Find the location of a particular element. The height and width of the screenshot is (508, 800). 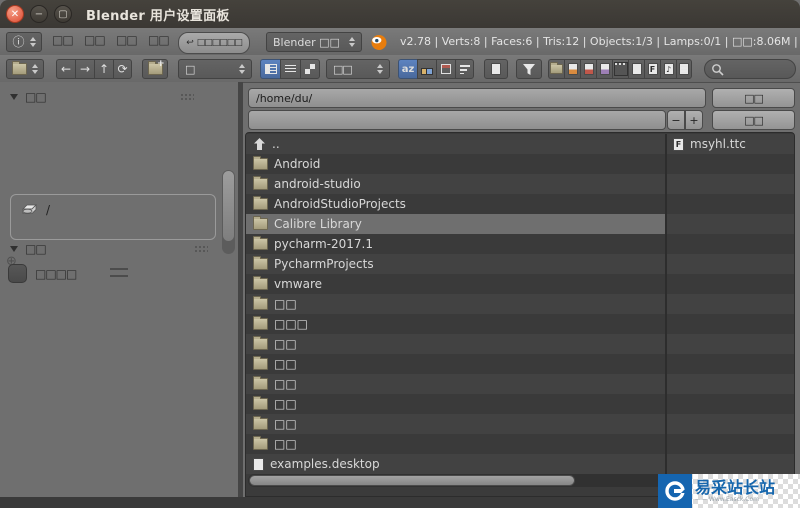

recursion-dropdown: □ is located at coordinates (215, 69).